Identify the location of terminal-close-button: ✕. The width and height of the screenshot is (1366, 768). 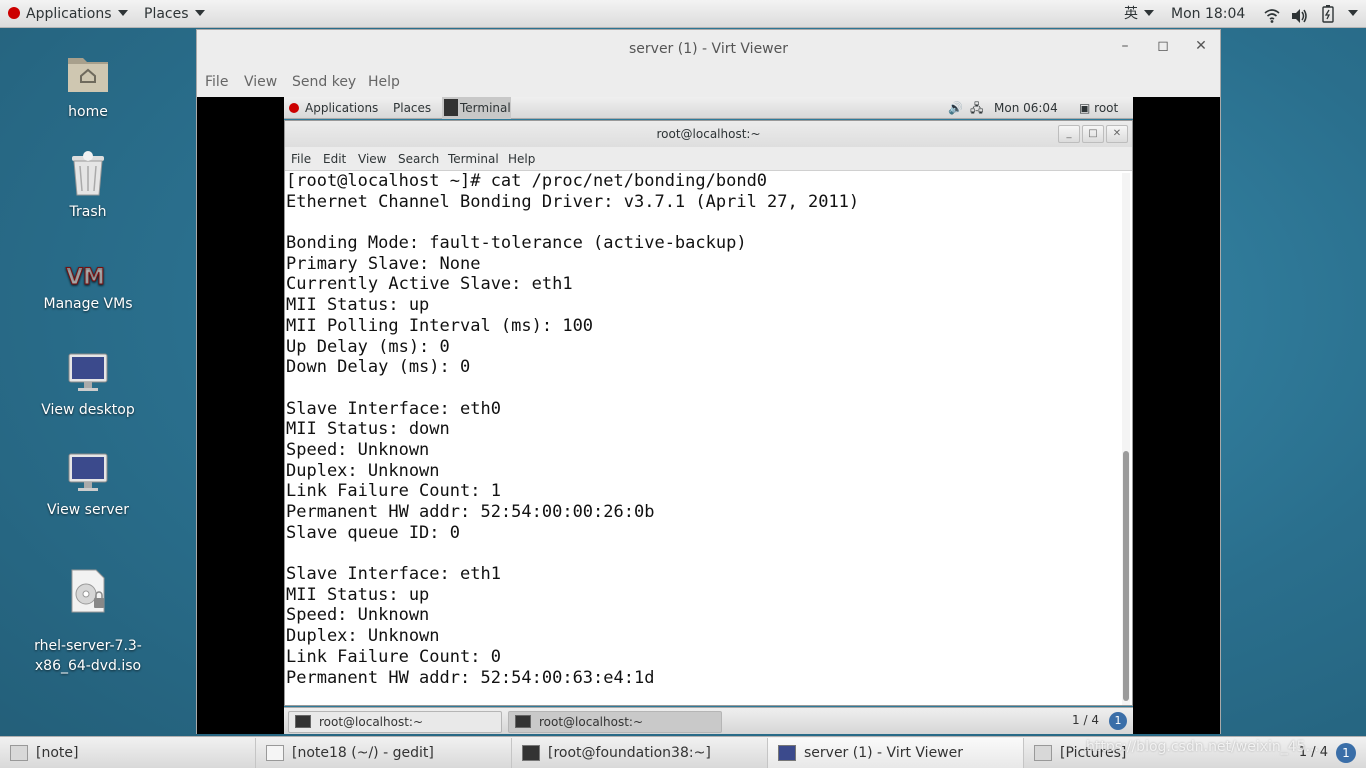
(1117, 134).